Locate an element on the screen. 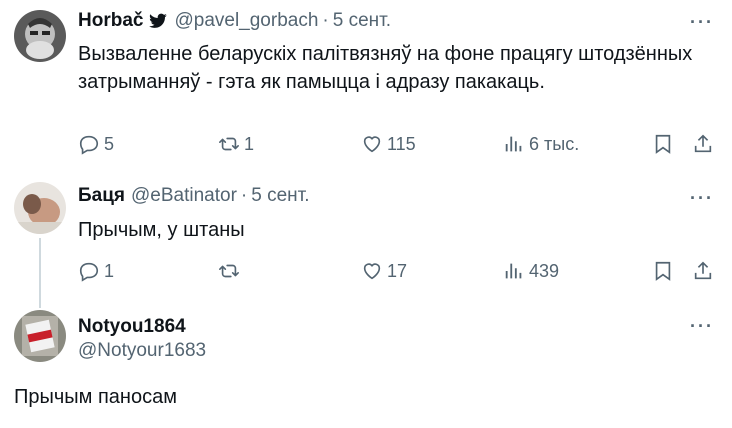 Image resolution: width=732 pixels, height=428 pixels. reply-button: 5 is located at coordinates (96, 144).